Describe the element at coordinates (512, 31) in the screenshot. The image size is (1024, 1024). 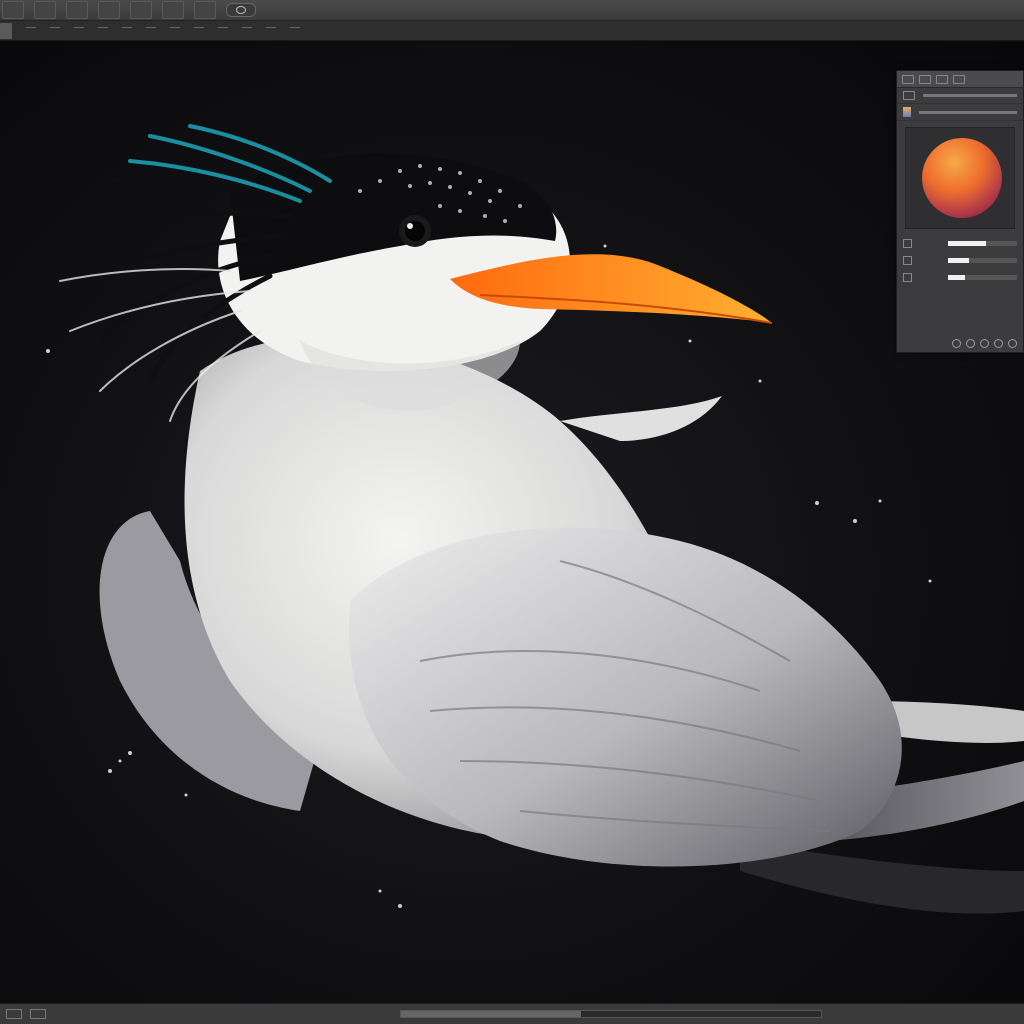
I see `options-bar` at that location.